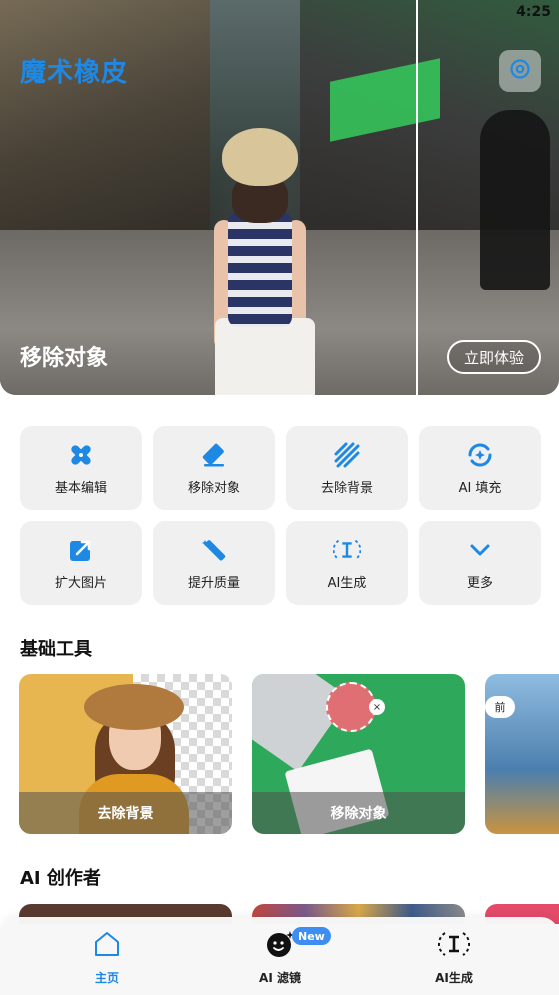 The width and height of the screenshot is (559, 995). I want to click on new-badge: New, so click(311, 936).